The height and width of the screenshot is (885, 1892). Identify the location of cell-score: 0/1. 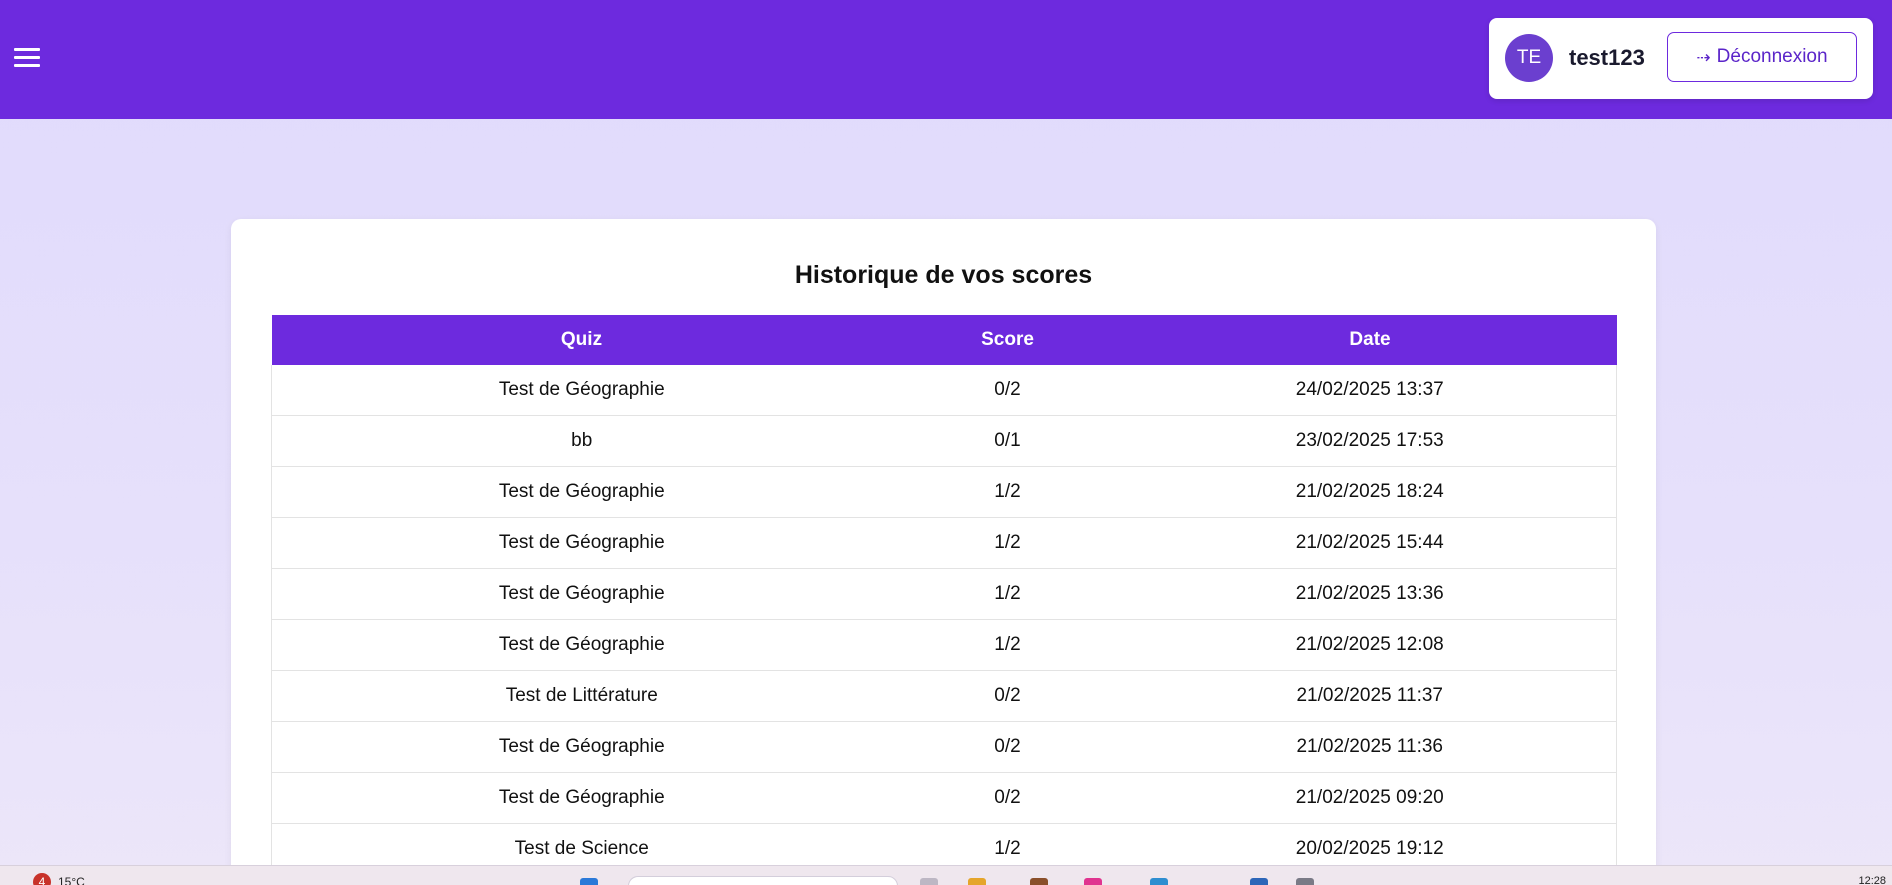
(1007, 441).